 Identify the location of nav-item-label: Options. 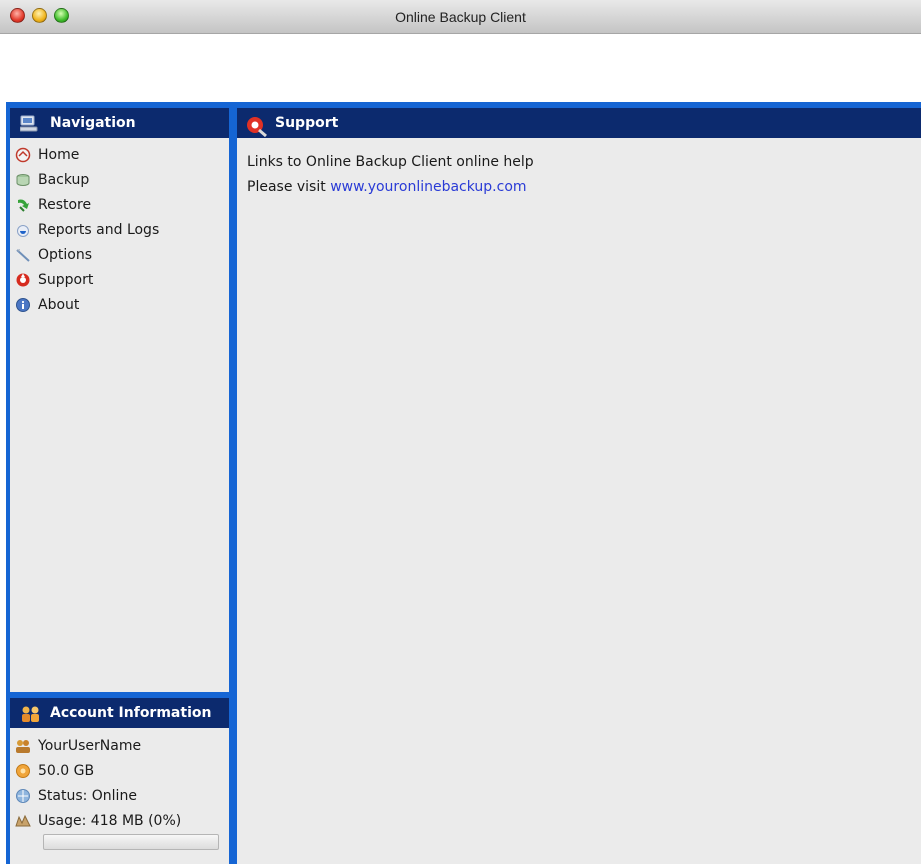
(65, 254).